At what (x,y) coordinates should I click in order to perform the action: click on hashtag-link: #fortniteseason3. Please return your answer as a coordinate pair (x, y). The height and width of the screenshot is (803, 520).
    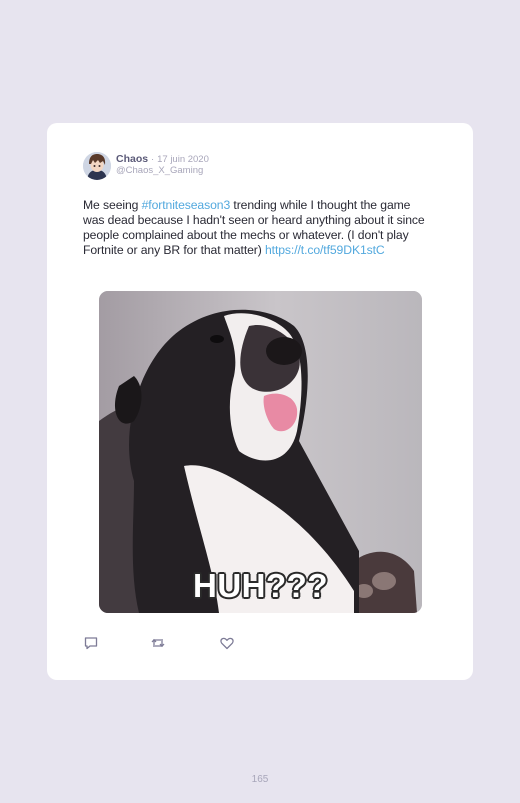
    Looking at the image, I should click on (186, 205).